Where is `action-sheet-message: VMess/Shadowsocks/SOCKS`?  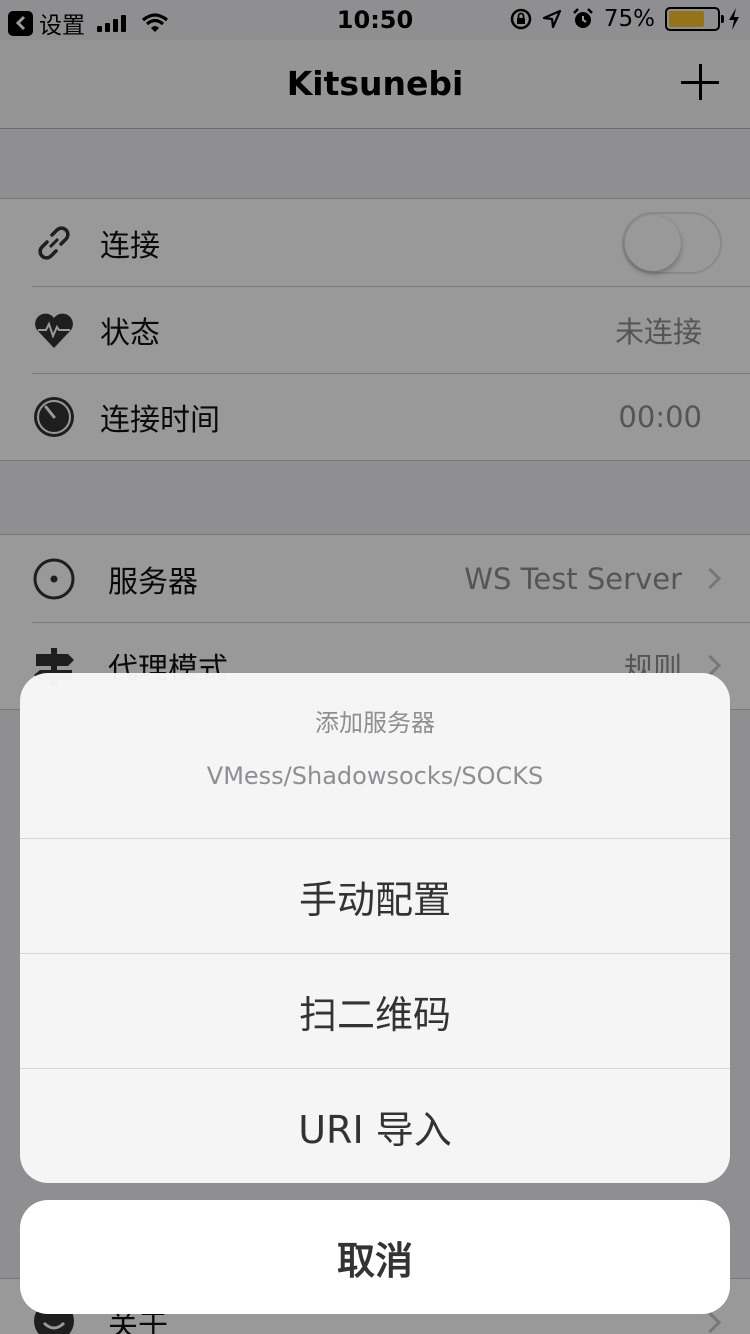
action-sheet-message: VMess/Shadowsocks/SOCKS is located at coordinates (375, 776).